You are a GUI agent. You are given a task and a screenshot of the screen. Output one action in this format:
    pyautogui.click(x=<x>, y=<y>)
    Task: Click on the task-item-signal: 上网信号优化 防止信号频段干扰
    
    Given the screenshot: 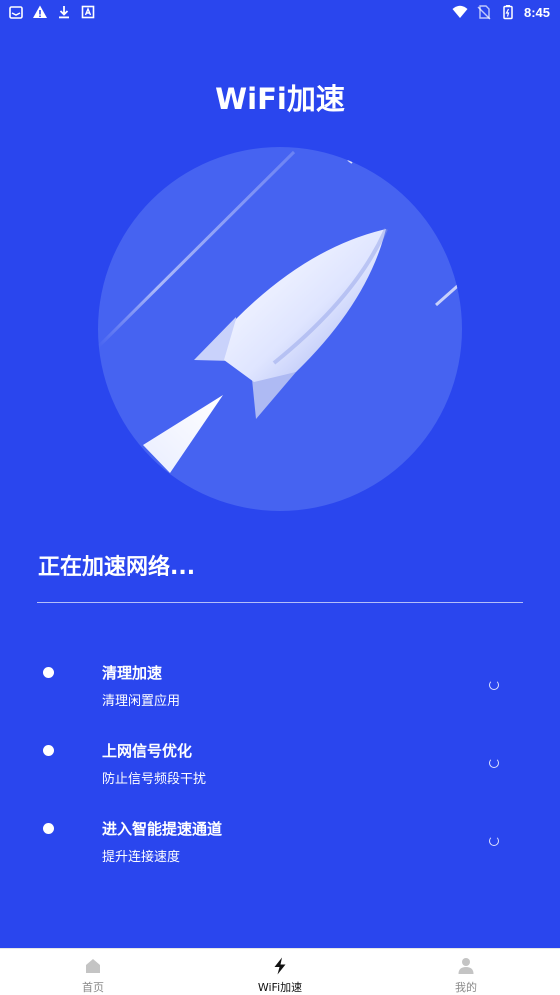 What is the action you would take?
    pyautogui.click(x=280, y=773)
    